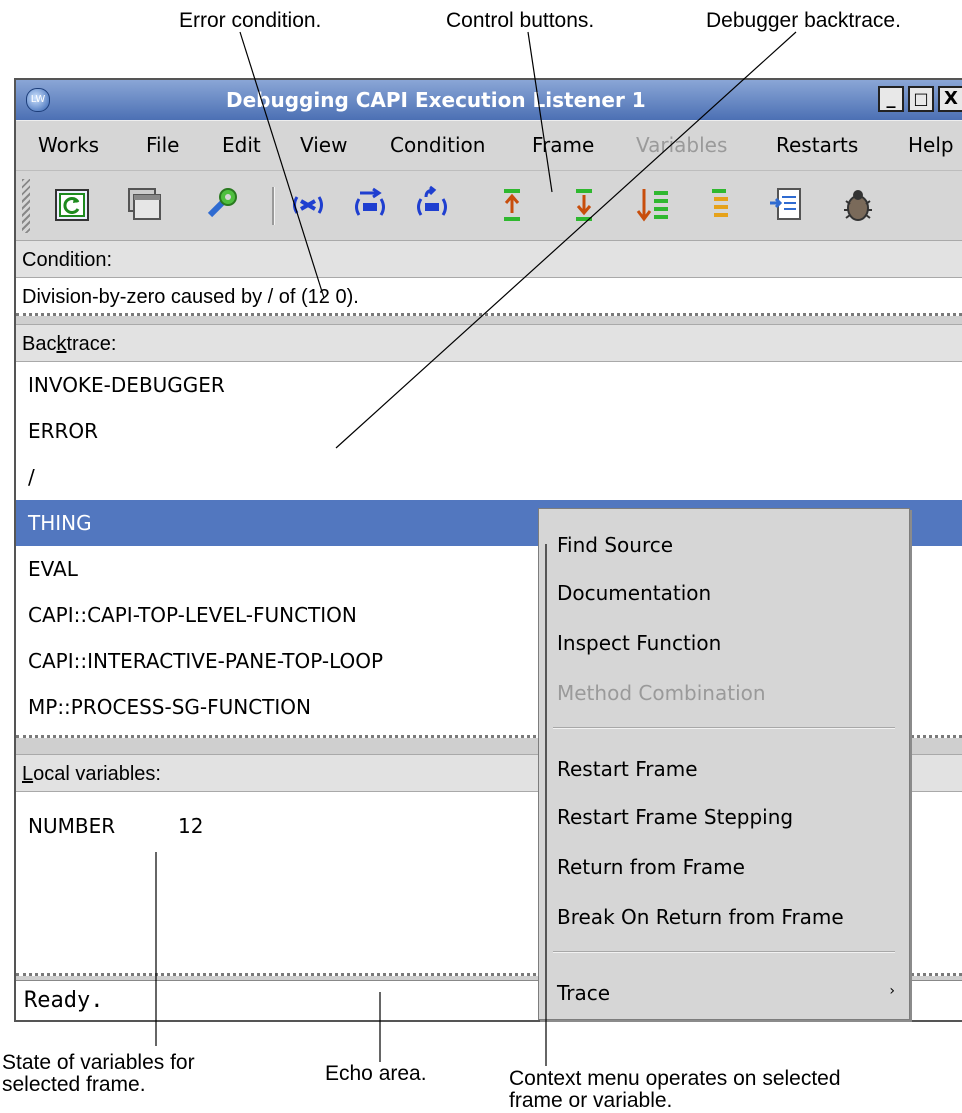  I want to click on step-up-icon, so click(512, 205).